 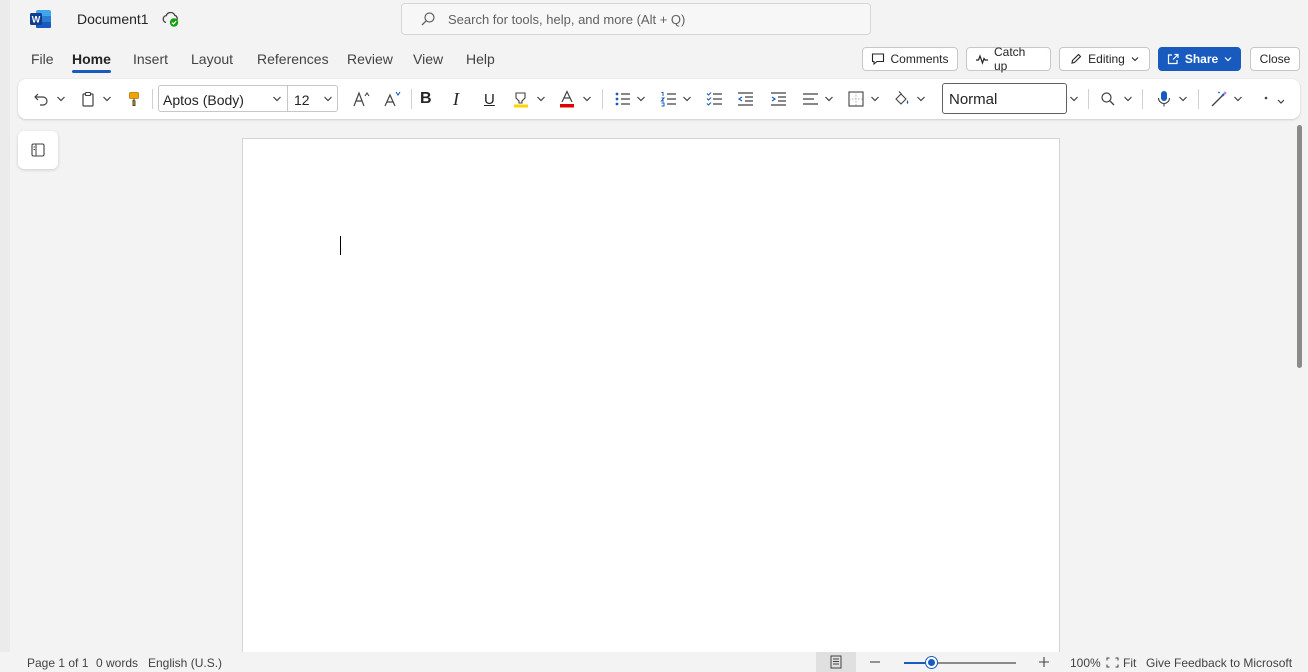 I want to click on tab-help: Help, so click(x=480, y=59).